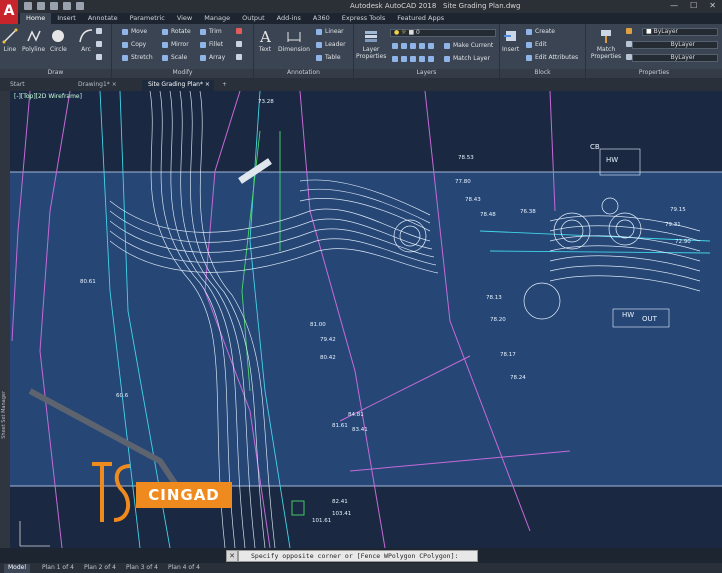 The image size is (722, 573). What do you see at coordinates (99, 57) in the screenshot?
I see `gradient-icon` at bounding box center [99, 57].